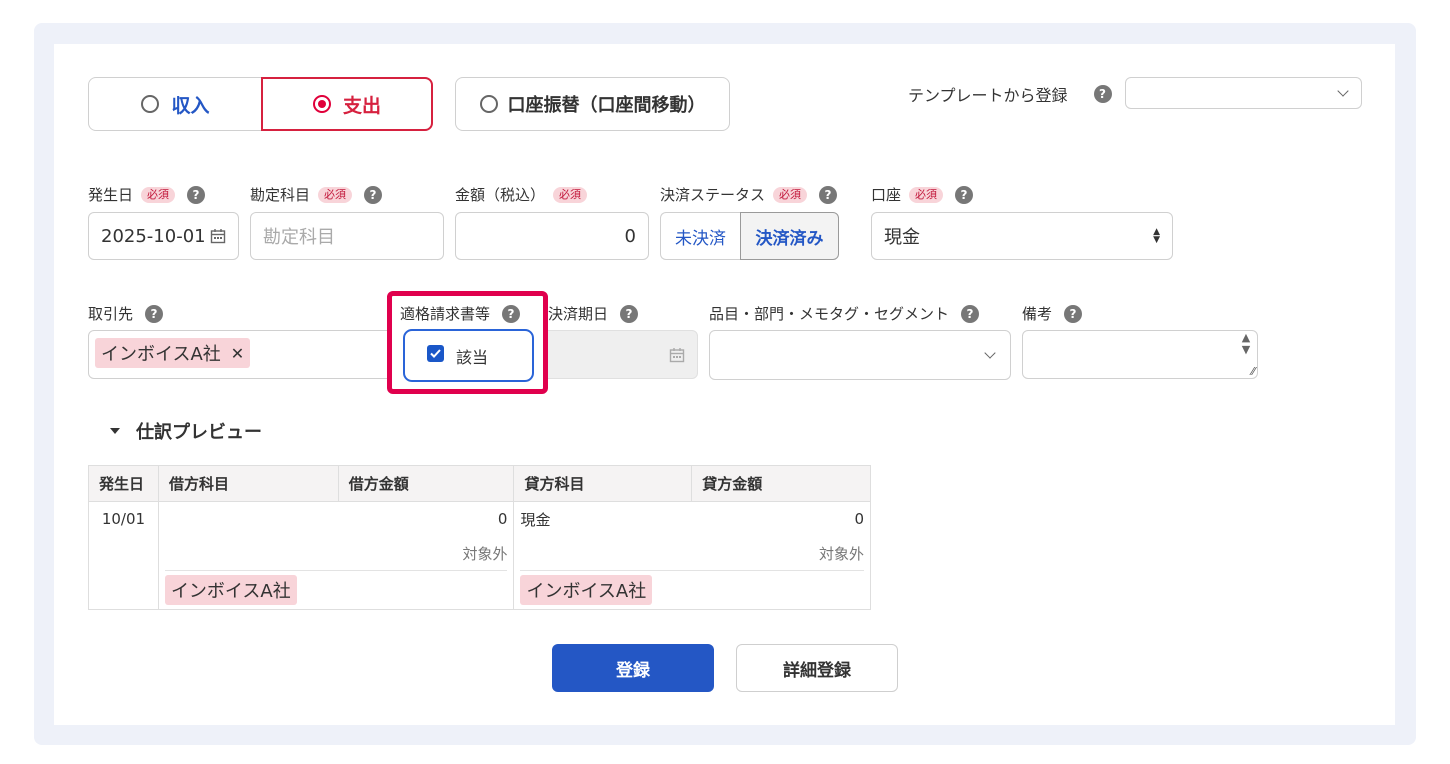 The height and width of the screenshot is (764, 1450). Describe the element at coordinates (630, 236) in the screenshot. I see `amount-value: 0` at that location.